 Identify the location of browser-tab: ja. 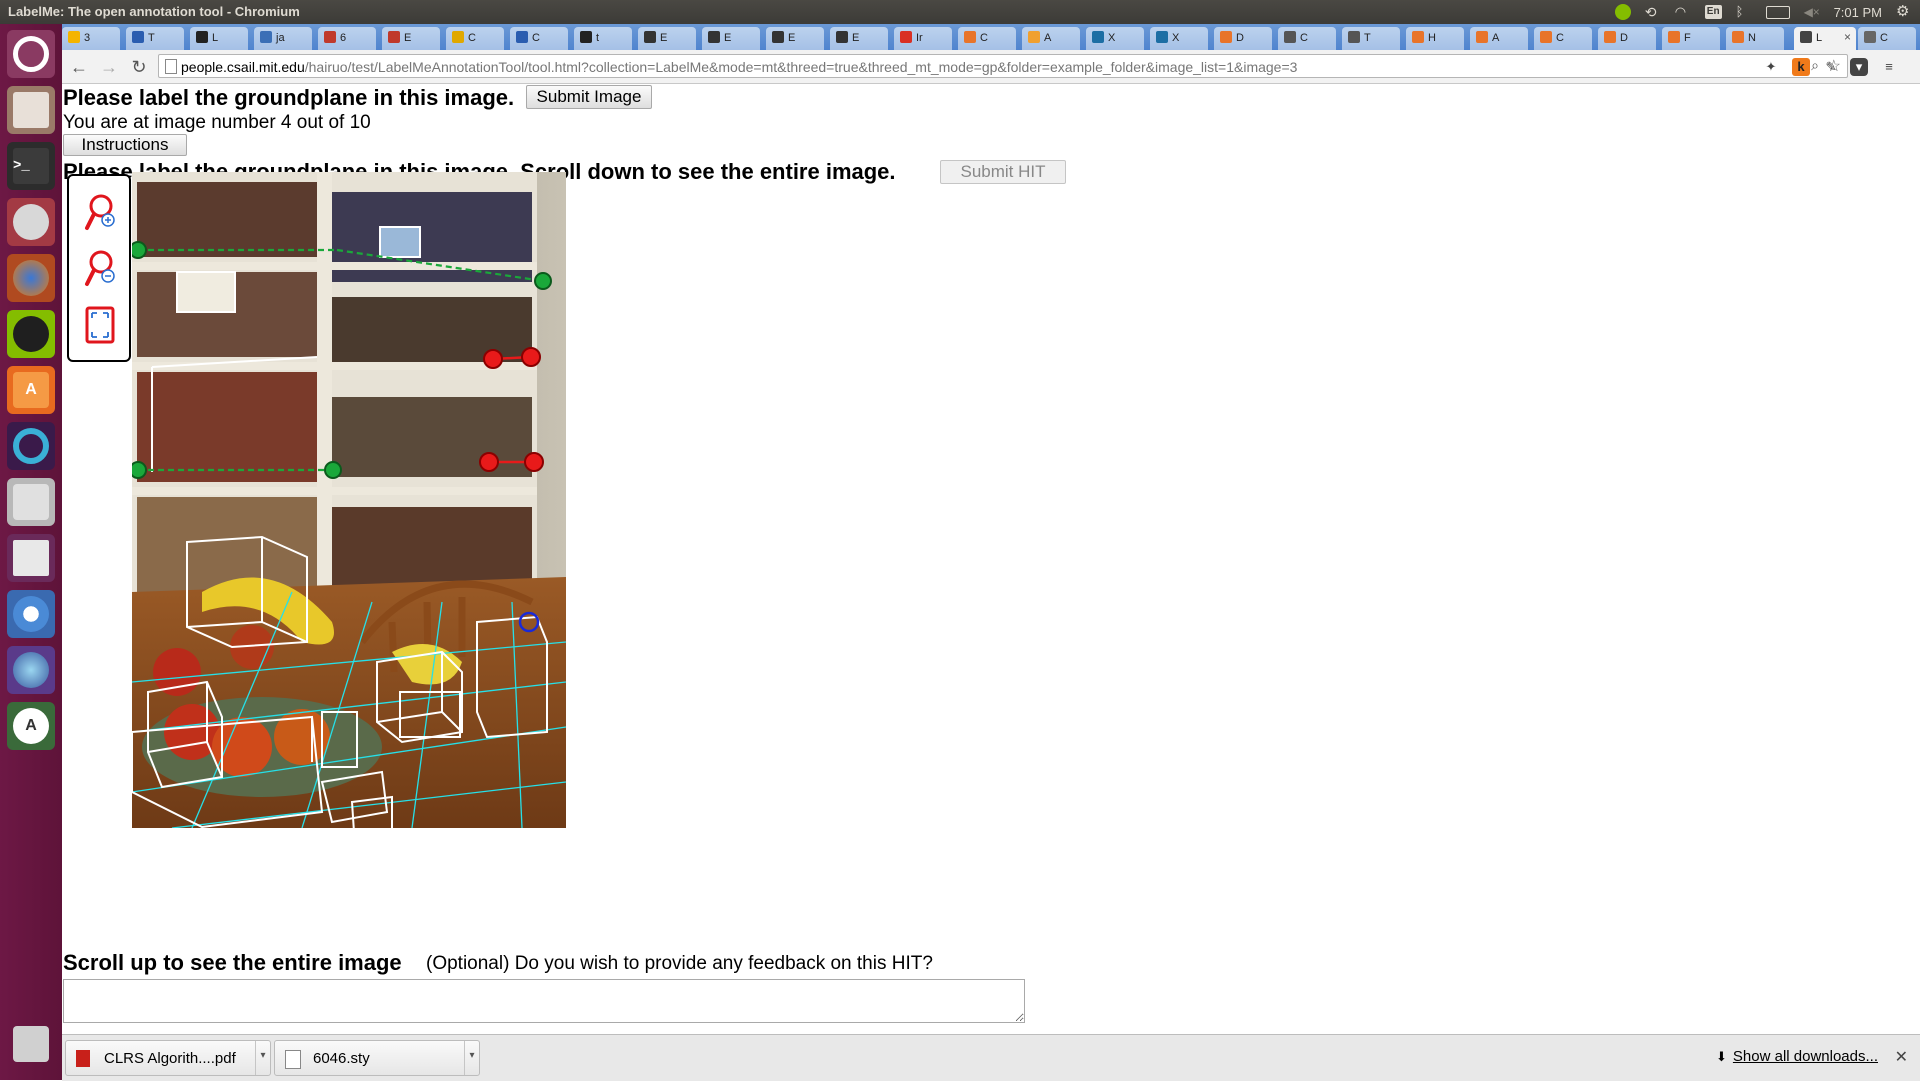
(283, 38).